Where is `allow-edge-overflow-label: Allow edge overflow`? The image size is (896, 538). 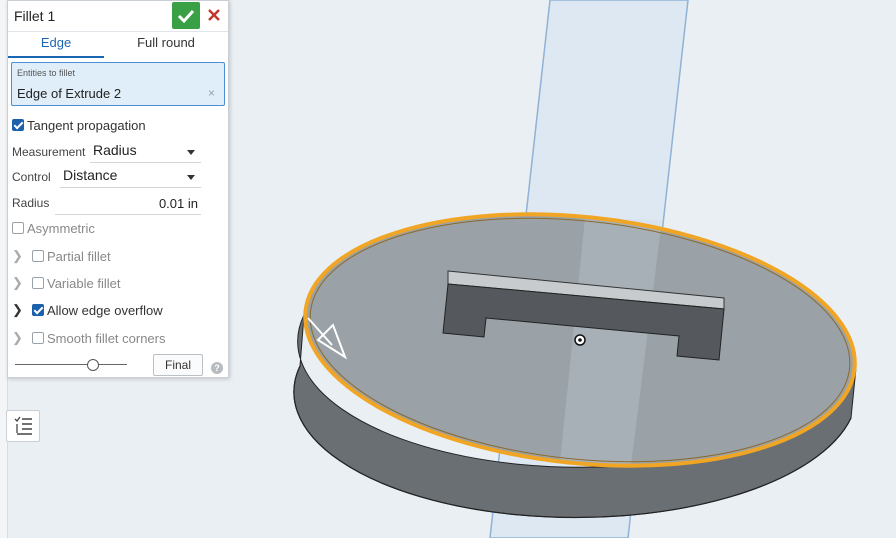
allow-edge-overflow-label: Allow edge overflow is located at coordinates (105, 310).